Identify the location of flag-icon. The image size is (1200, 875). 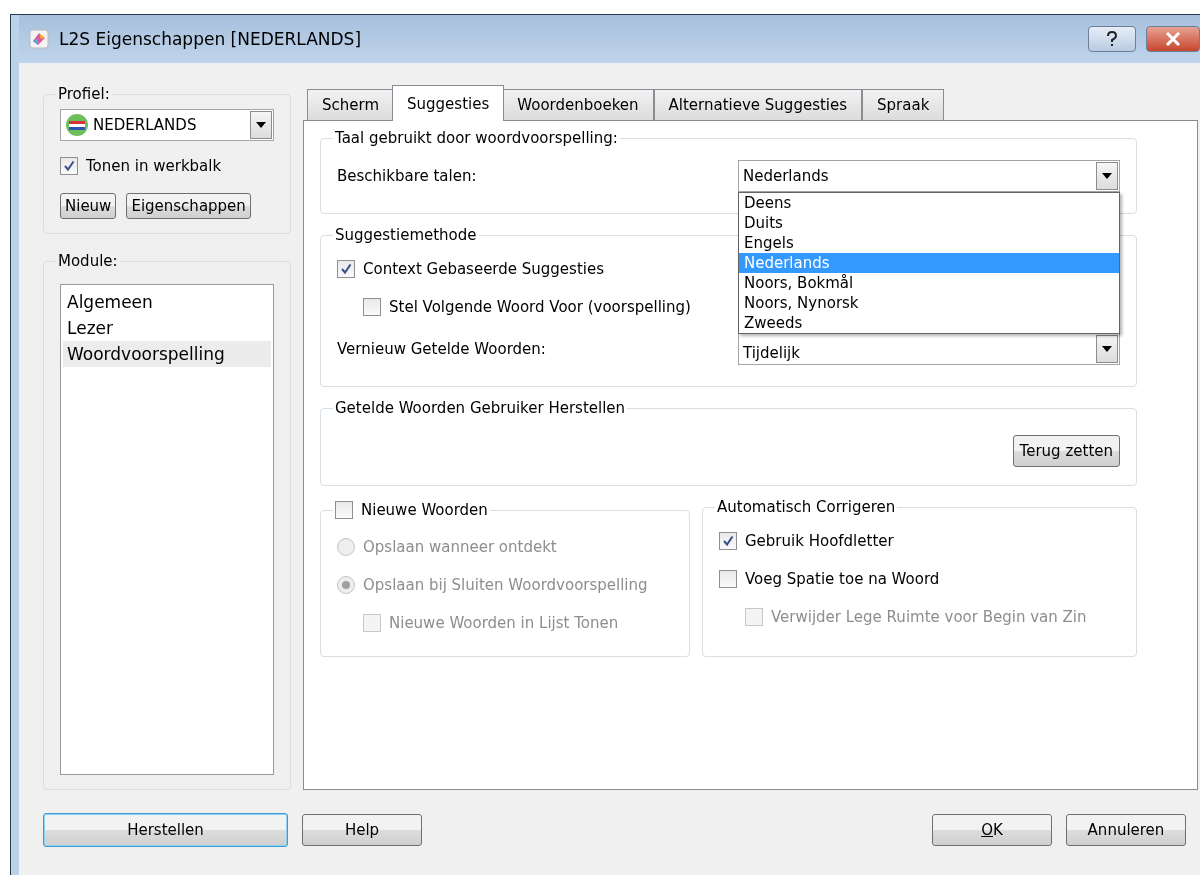
(77, 125).